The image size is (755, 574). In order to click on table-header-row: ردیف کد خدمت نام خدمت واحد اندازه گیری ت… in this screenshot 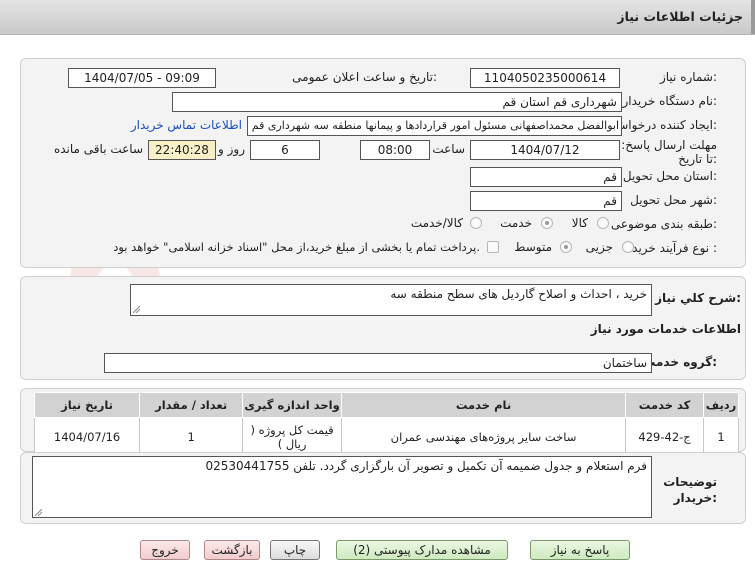, I will do `click(386, 405)`.